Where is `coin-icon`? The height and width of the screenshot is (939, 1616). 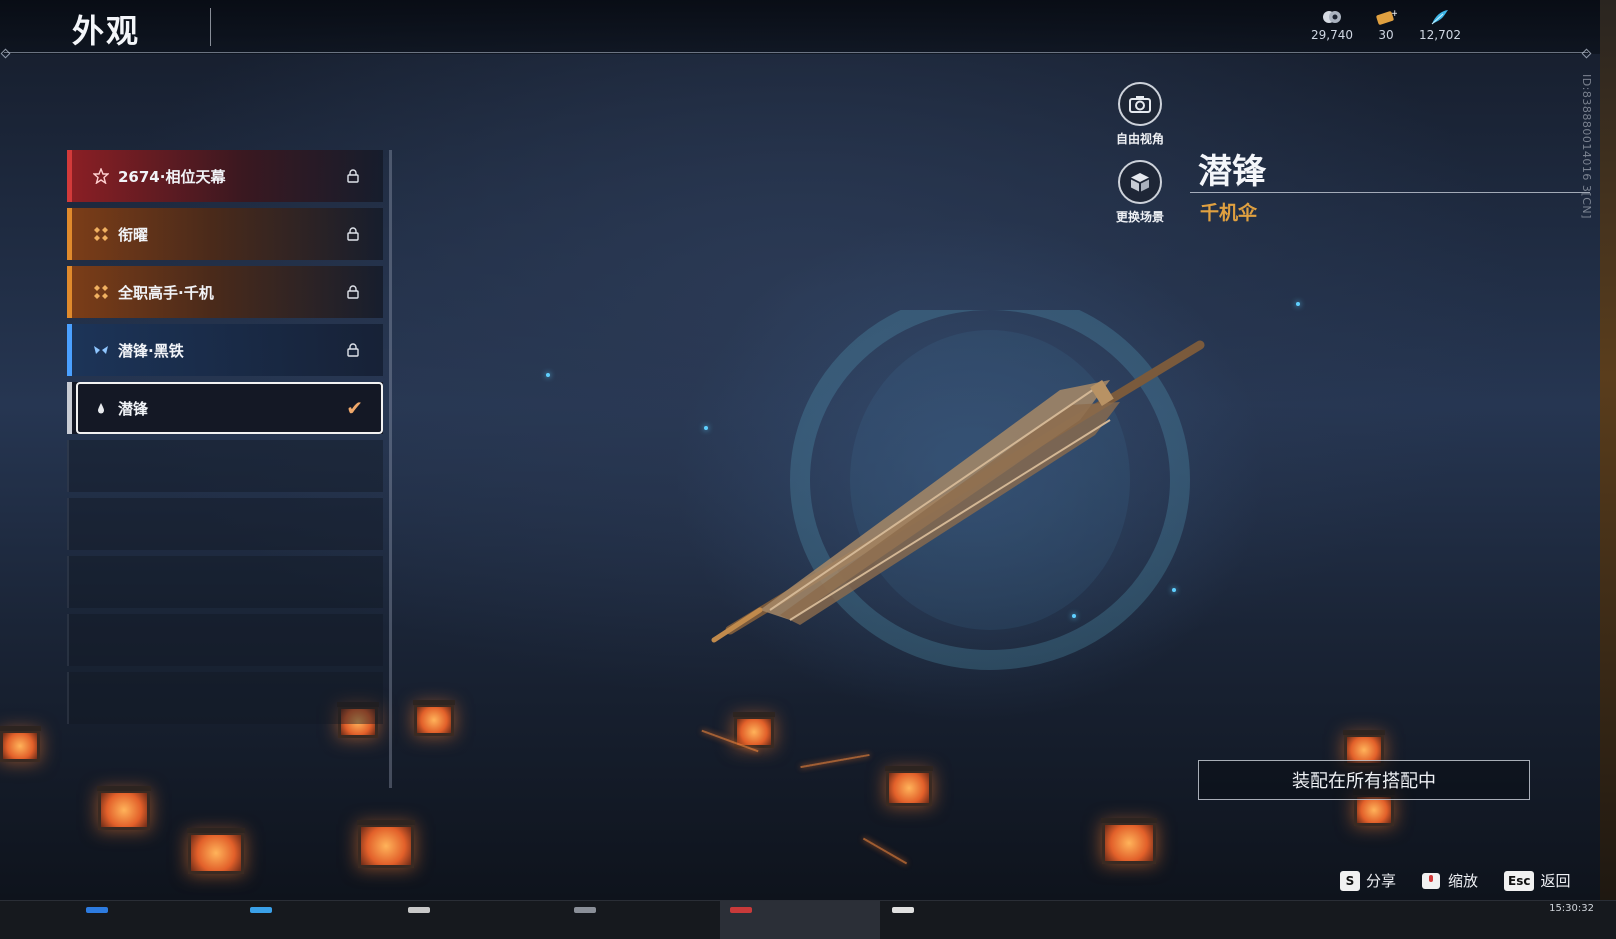
coin-icon is located at coordinates (1332, 17).